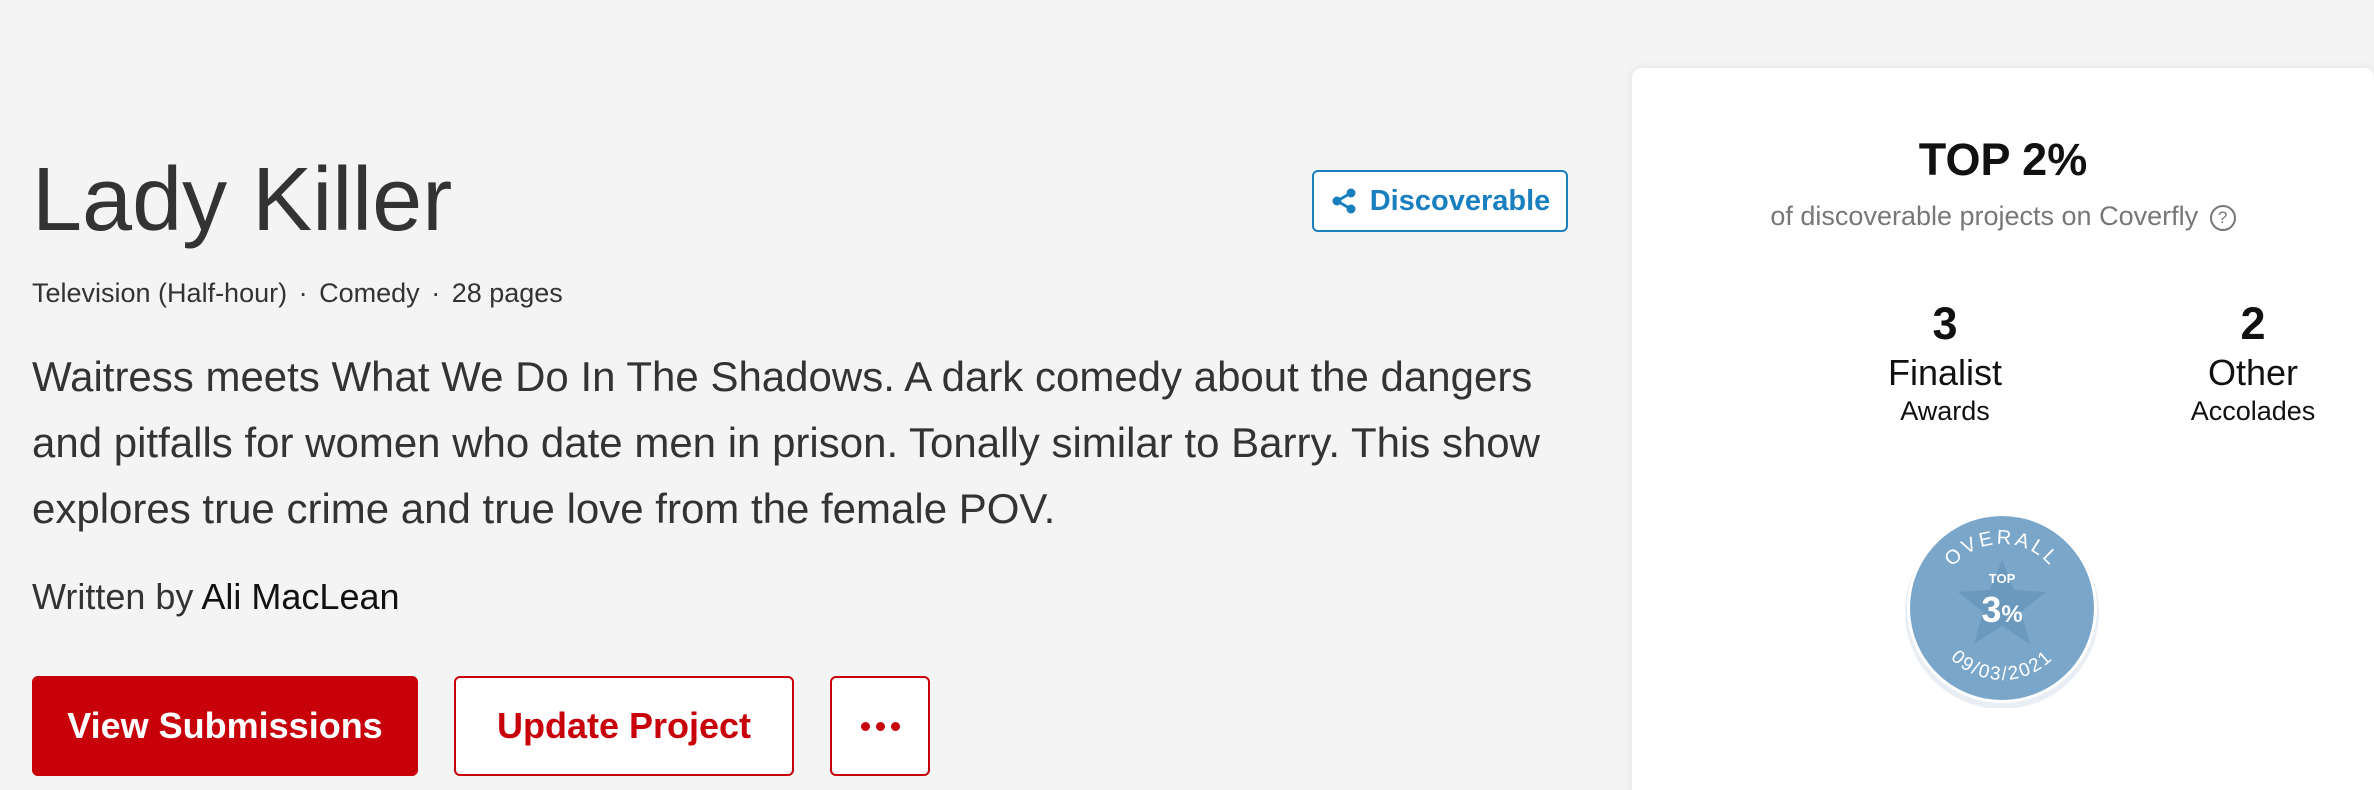 Image resolution: width=2374 pixels, height=790 pixels. I want to click on written-by-label: Written by, so click(113, 596).